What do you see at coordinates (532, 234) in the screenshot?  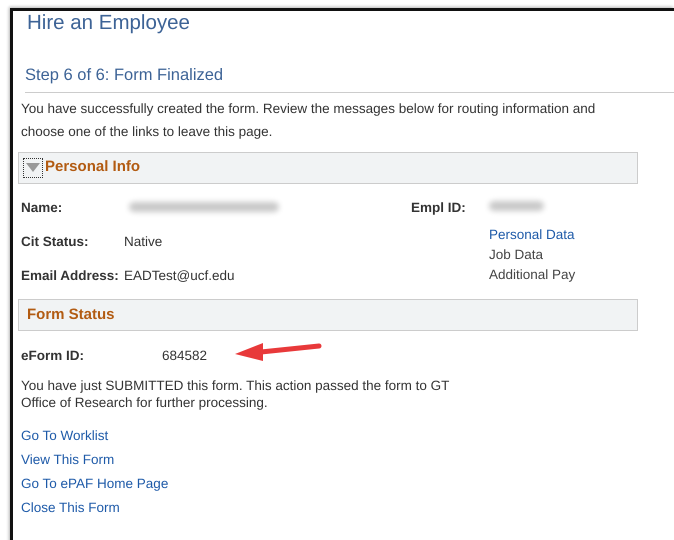 I see `link: Personal Data` at bounding box center [532, 234].